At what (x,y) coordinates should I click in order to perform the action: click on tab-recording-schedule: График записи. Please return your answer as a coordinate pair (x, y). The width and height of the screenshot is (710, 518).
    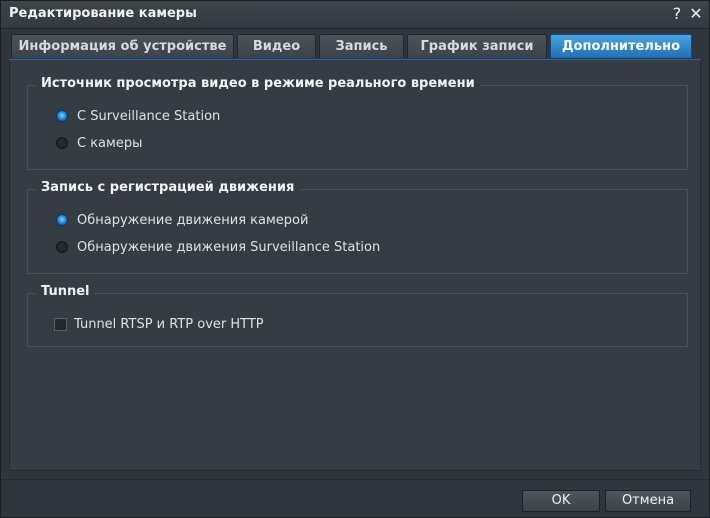
    Looking at the image, I should click on (477, 46).